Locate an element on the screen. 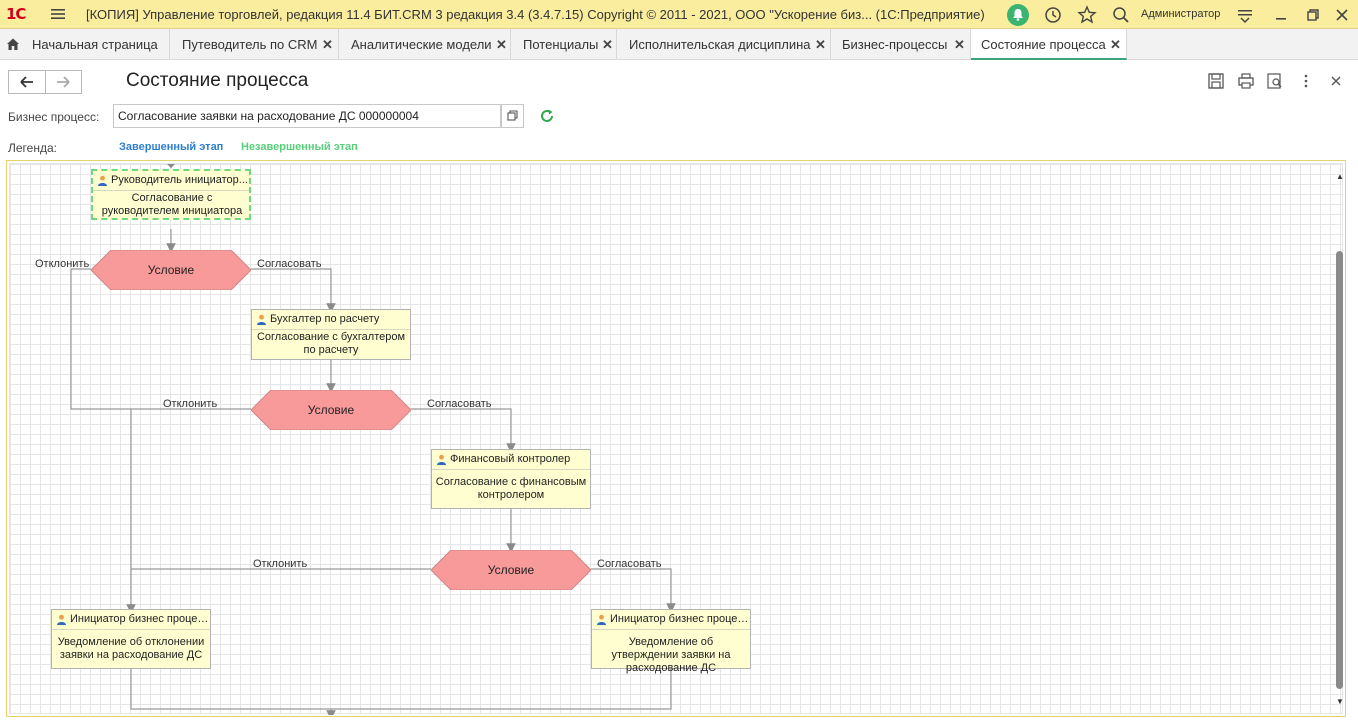 Image resolution: width=1358 pixels, height=723 pixels. tab-label: Начальная страница is located at coordinates (95, 44).